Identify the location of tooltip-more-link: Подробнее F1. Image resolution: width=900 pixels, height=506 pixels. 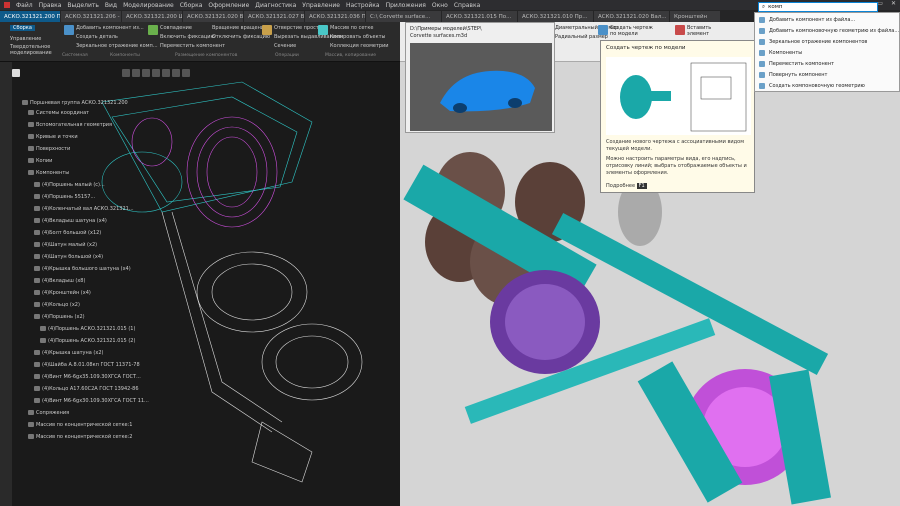
(626, 186).